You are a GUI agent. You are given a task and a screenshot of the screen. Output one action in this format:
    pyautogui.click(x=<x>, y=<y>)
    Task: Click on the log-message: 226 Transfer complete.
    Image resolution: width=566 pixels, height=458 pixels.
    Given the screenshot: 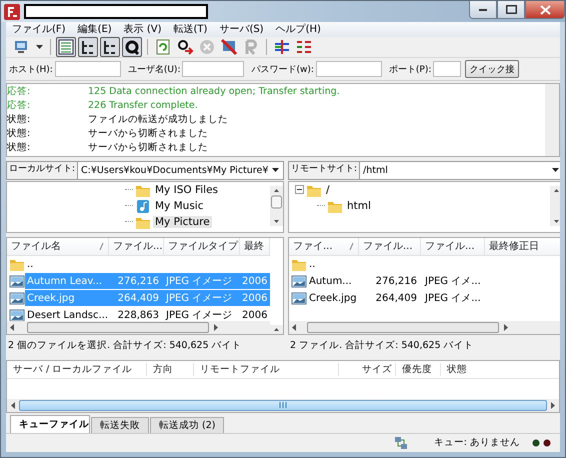 What is the action you would take?
    pyautogui.click(x=143, y=106)
    